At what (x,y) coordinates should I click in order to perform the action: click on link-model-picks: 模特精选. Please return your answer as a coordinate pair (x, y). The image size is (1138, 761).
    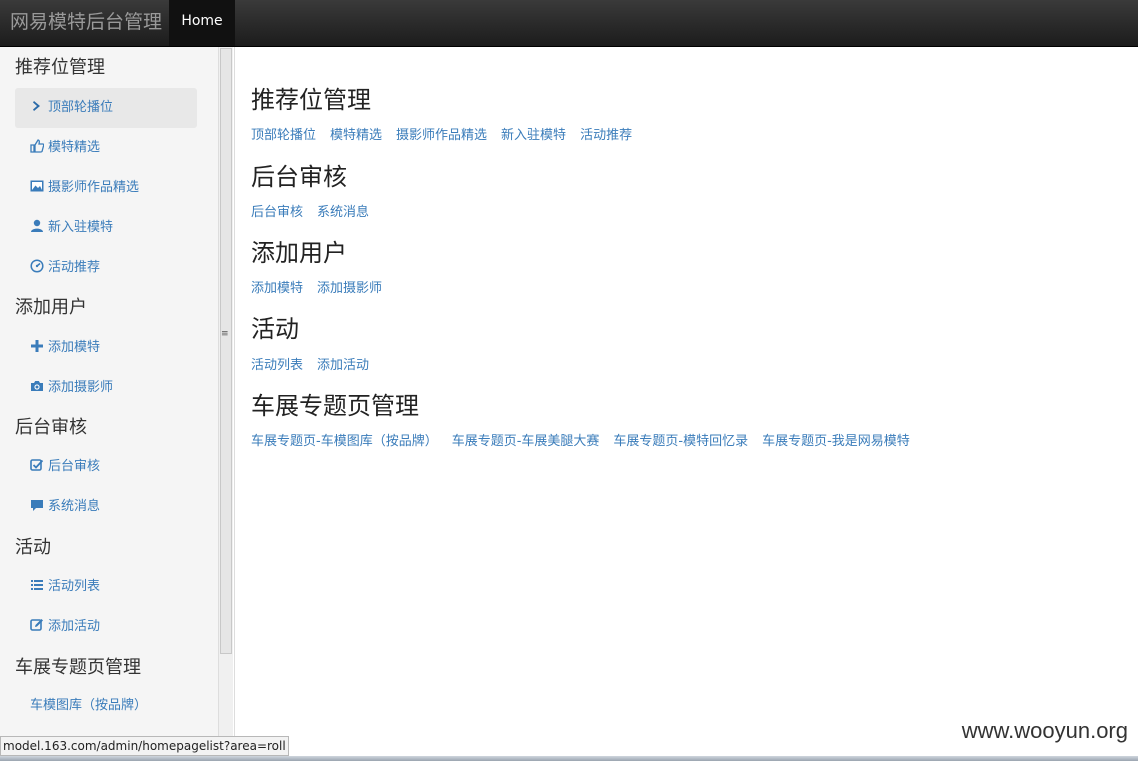
    Looking at the image, I should click on (356, 135).